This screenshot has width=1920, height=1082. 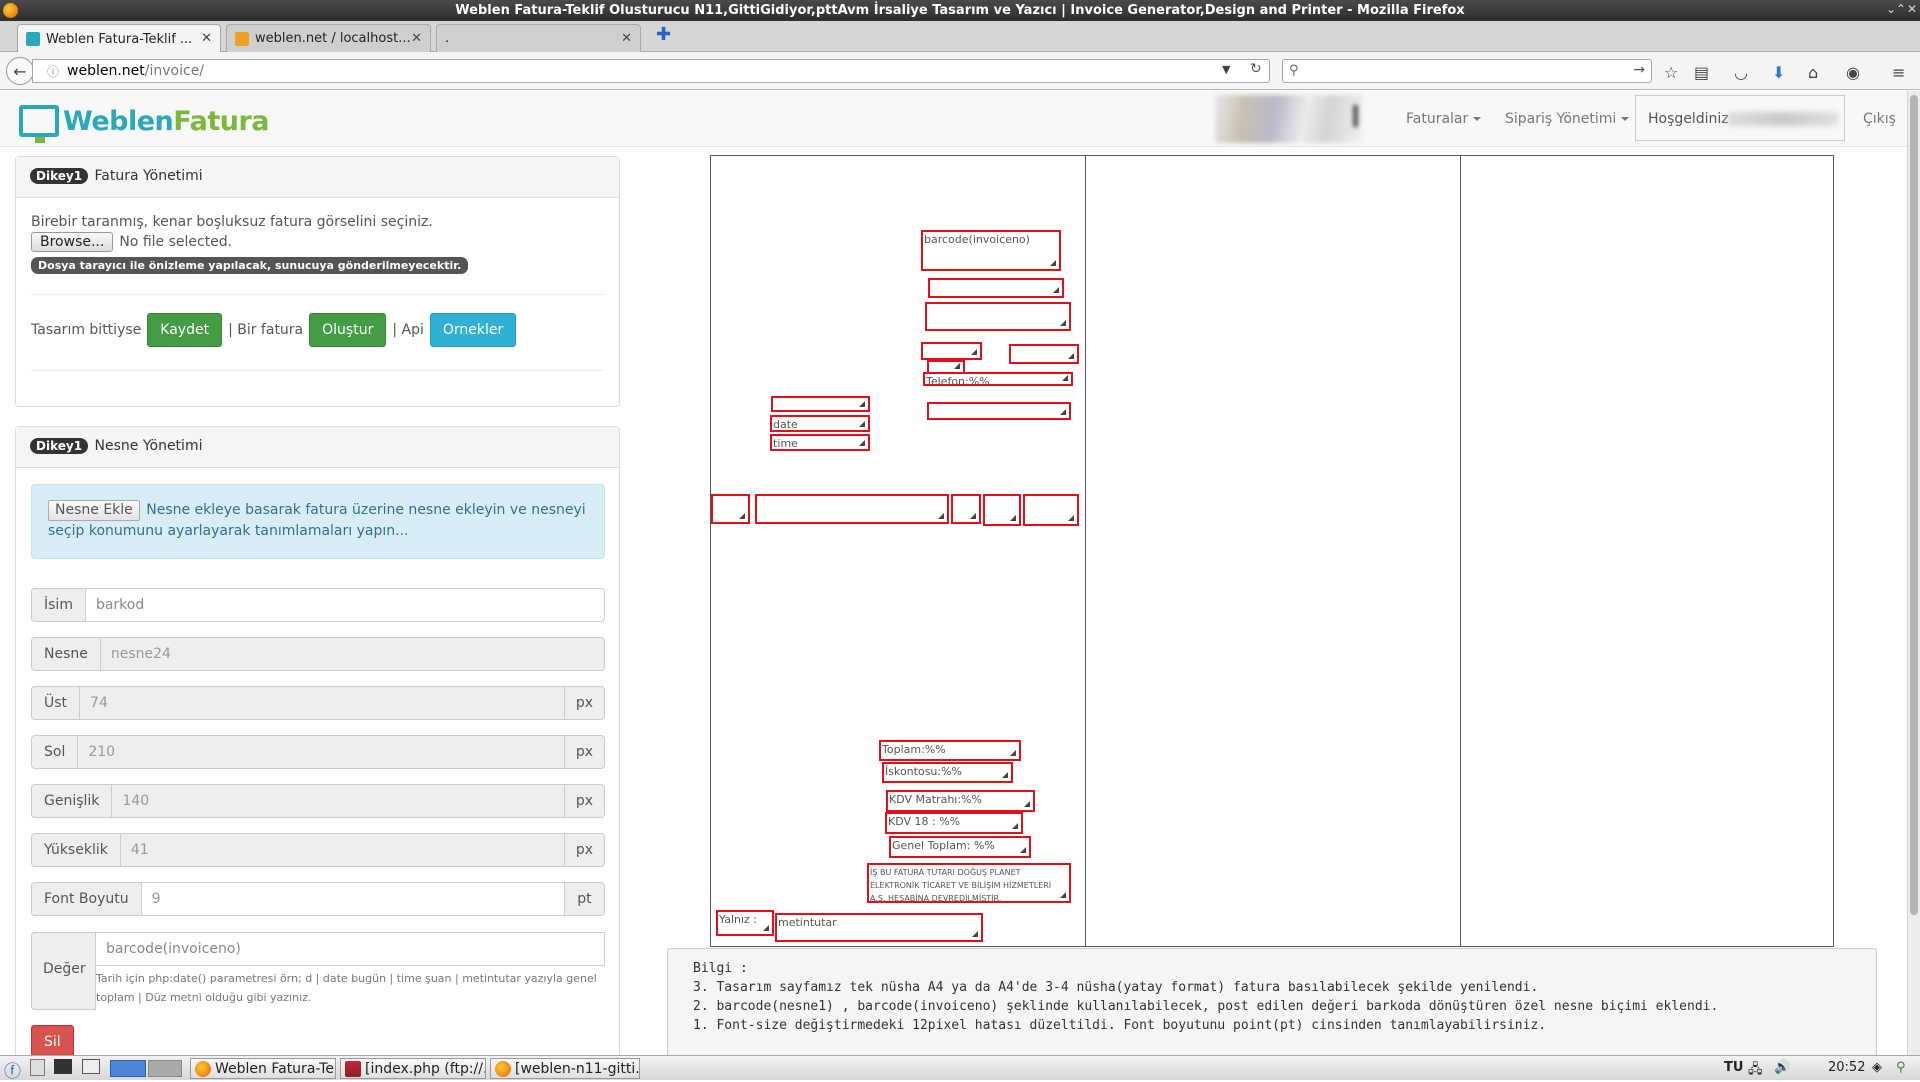 I want to click on design-object-barcode: barcode(invoiceno), so click(x=991, y=250).